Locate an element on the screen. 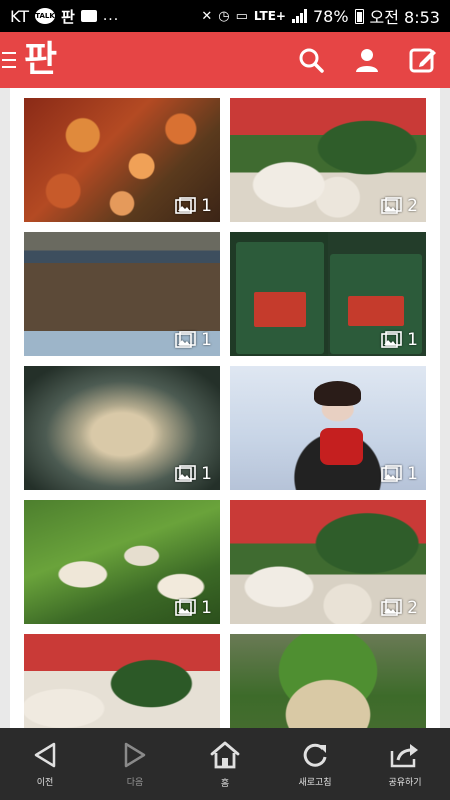  app-bar: 판 is located at coordinates (225, 60).